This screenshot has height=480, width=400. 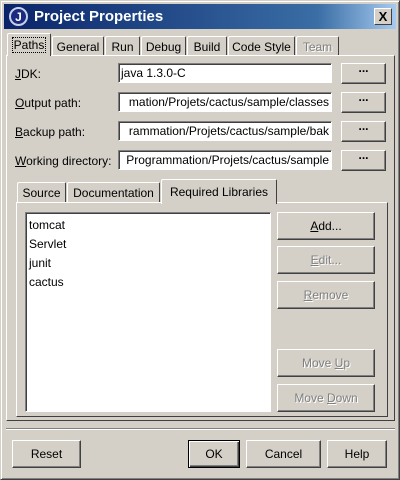 I want to click on cancel-button: Cancel, so click(x=283, y=454).